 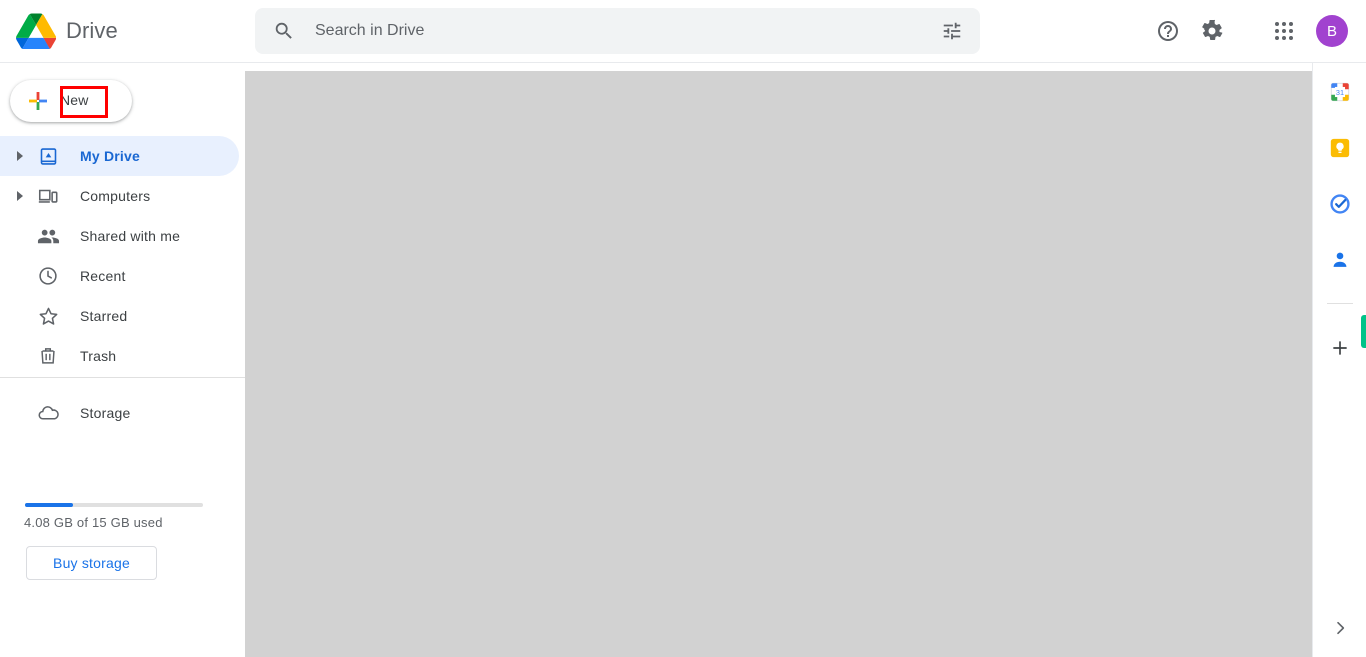 I want to click on sidebar-item-storage: Storage, so click(x=119, y=413).